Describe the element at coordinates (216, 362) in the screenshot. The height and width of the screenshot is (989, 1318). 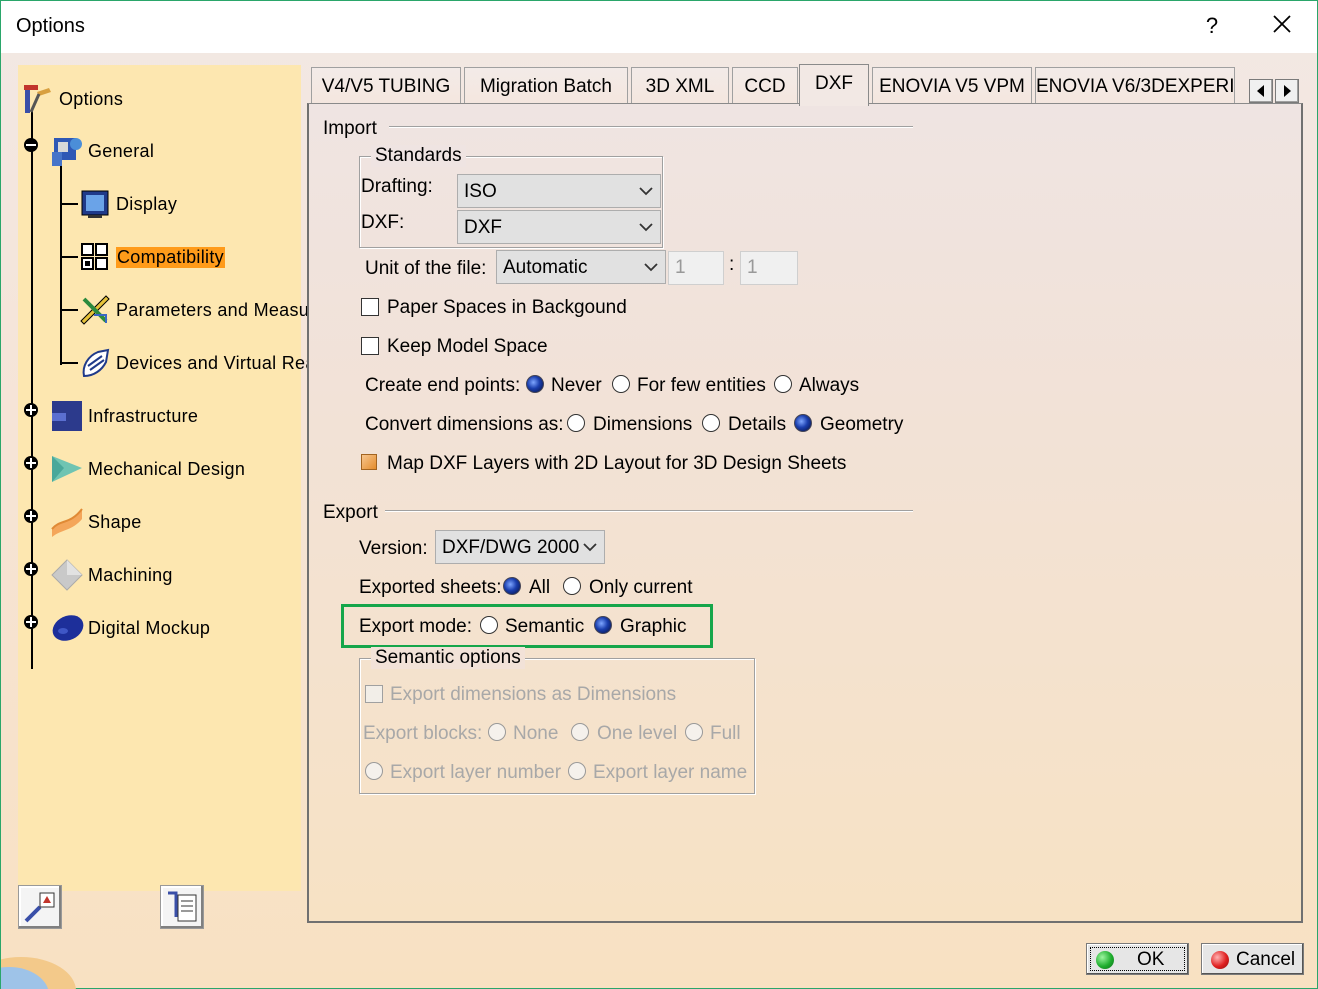
I see `tree-label: Devices and Virtual Rea` at that location.